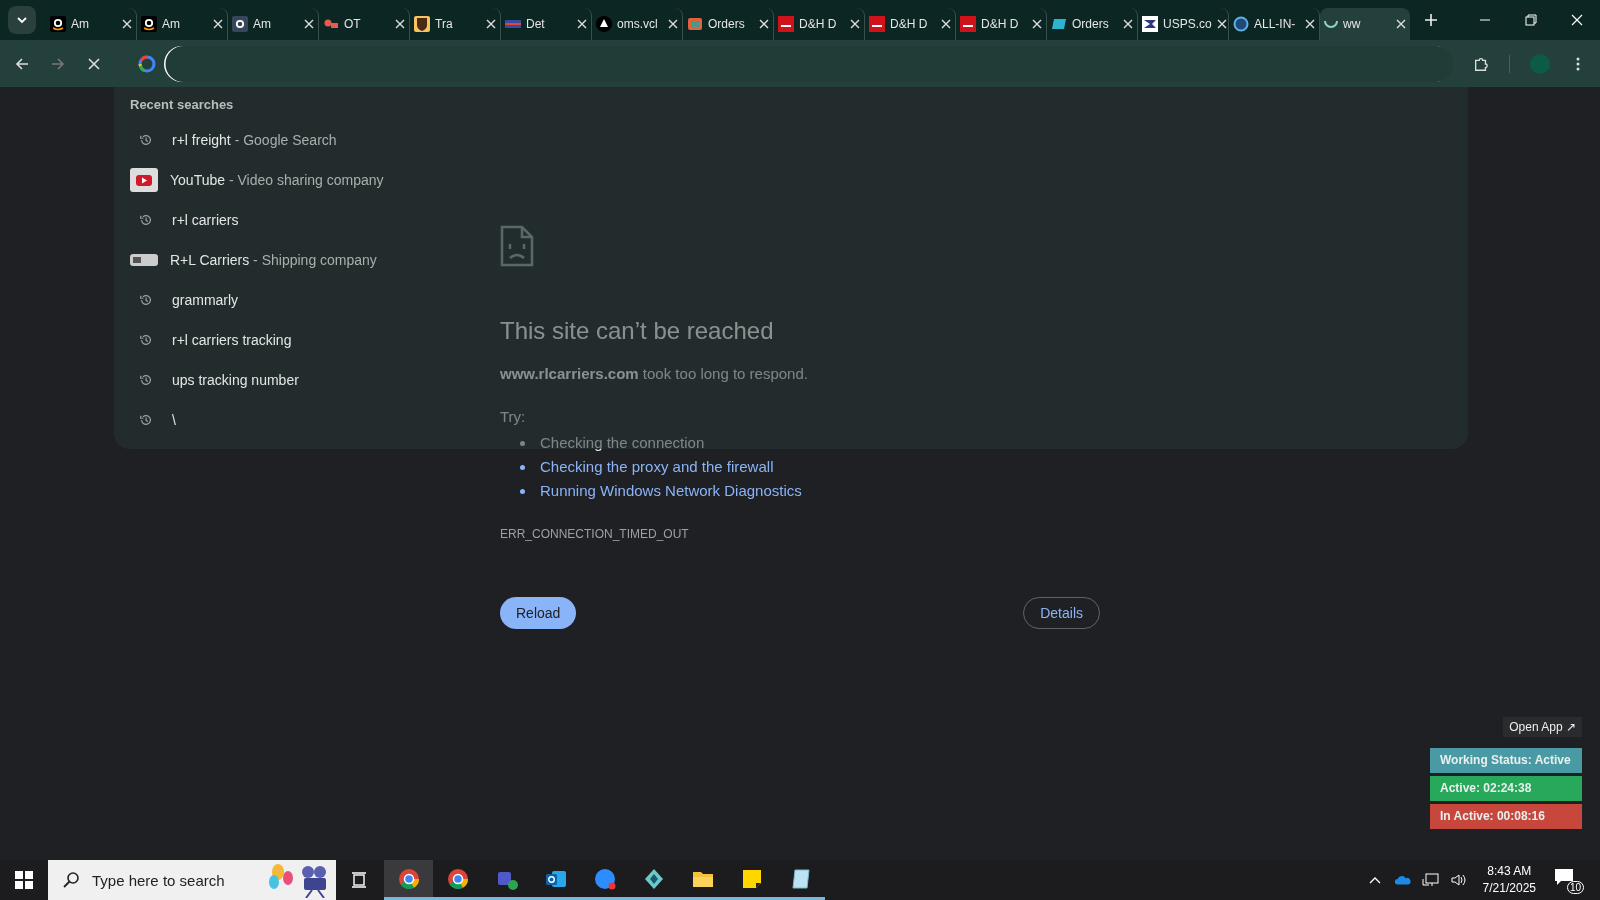 Image resolution: width=1600 pixels, height=900 pixels. I want to click on sad-document-icon, so click(517, 246).